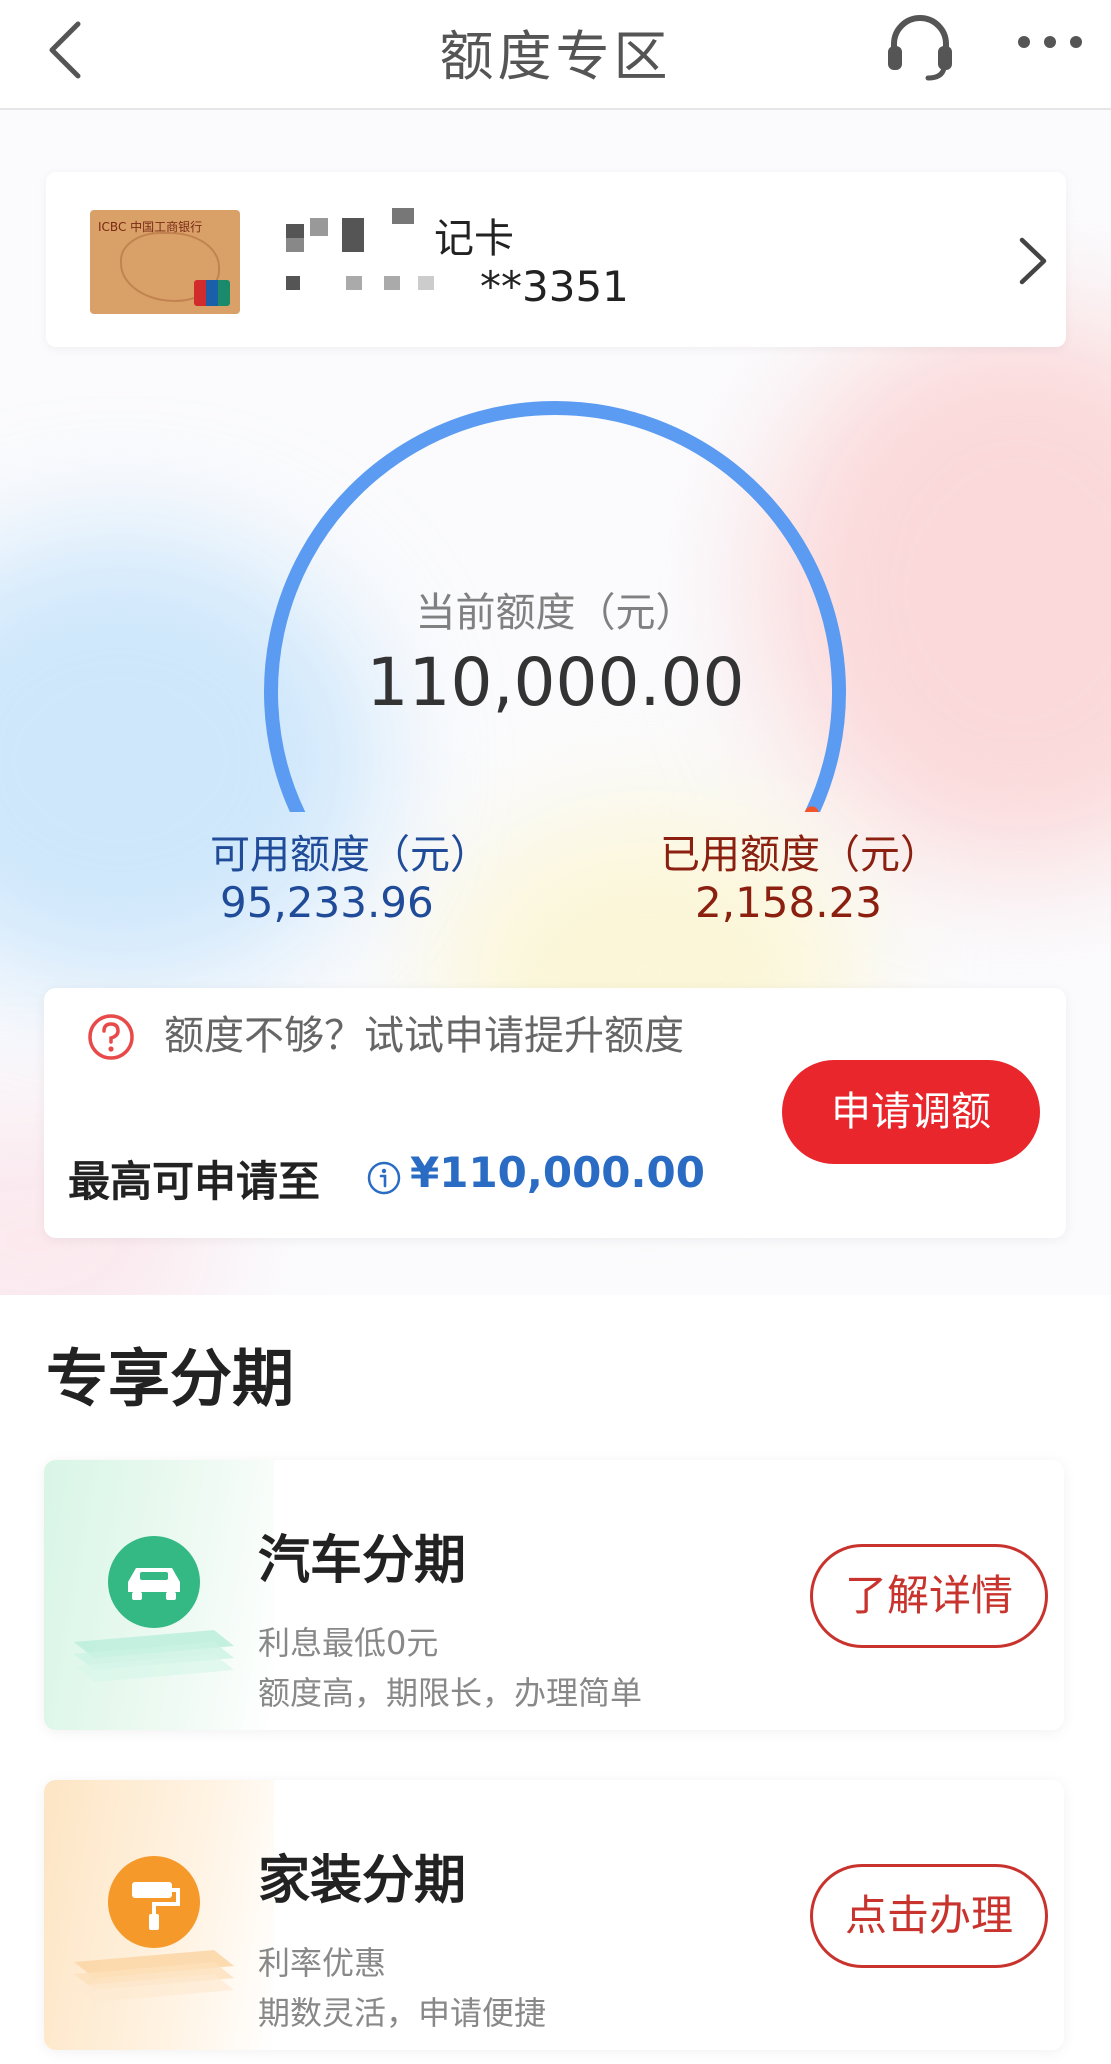 The height and width of the screenshot is (2064, 1111). What do you see at coordinates (450, 1693) in the screenshot?
I see `promo-description: 额度高，期限长，办理简单` at bounding box center [450, 1693].